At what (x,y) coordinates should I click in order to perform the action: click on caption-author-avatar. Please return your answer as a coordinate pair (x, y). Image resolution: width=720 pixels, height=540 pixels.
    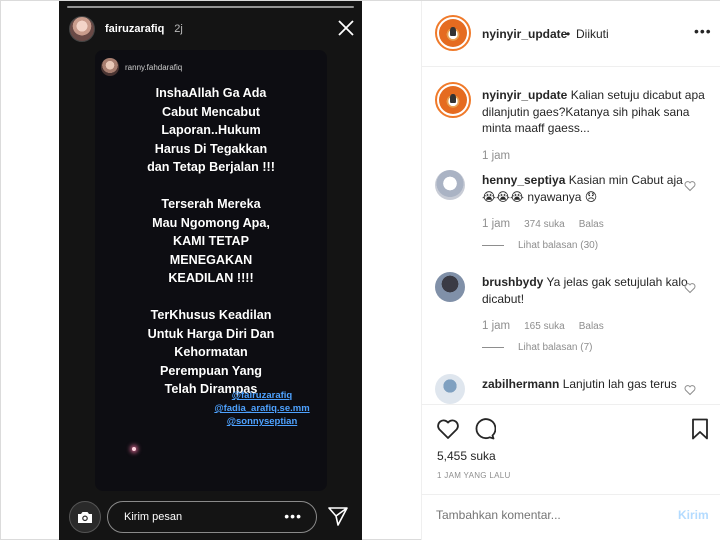
    Looking at the image, I should click on (453, 100).